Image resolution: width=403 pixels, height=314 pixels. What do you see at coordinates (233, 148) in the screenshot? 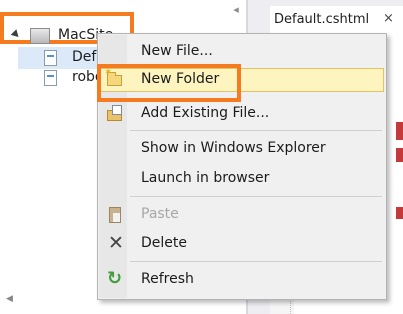
I see `menu-item-label: Show in Windows Explorer` at bounding box center [233, 148].